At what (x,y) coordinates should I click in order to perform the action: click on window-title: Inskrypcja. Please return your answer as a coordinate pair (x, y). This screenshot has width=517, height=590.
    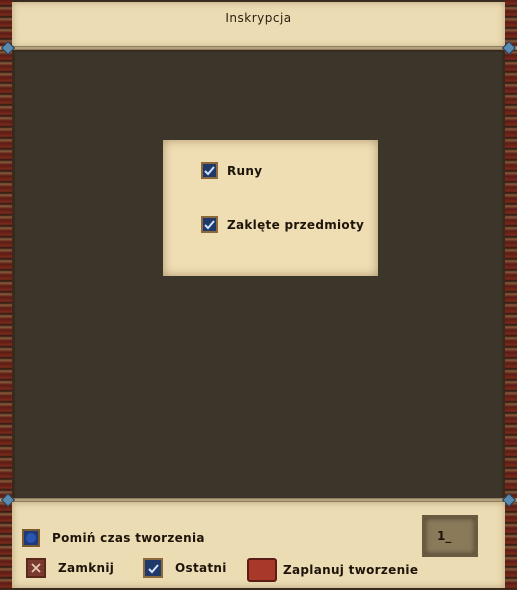
    Looking at the image, I should click on (258, 18).